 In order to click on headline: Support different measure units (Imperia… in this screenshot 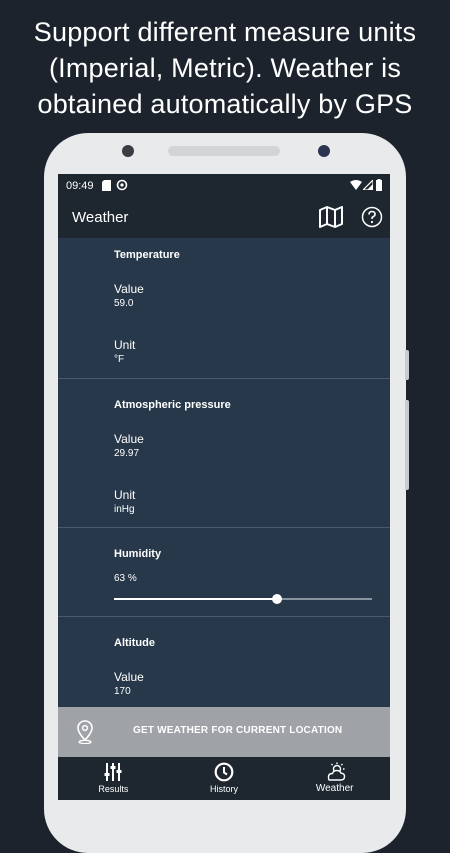, I will do `click(225, 68)`.